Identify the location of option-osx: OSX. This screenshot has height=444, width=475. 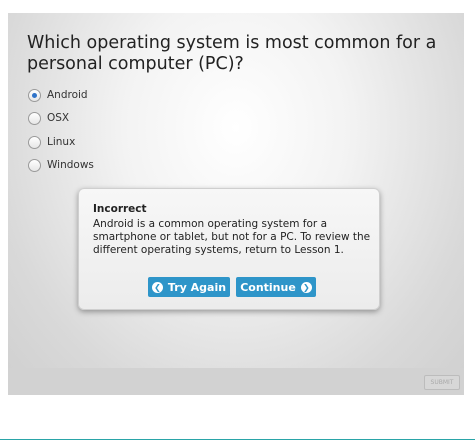
(48, 118).